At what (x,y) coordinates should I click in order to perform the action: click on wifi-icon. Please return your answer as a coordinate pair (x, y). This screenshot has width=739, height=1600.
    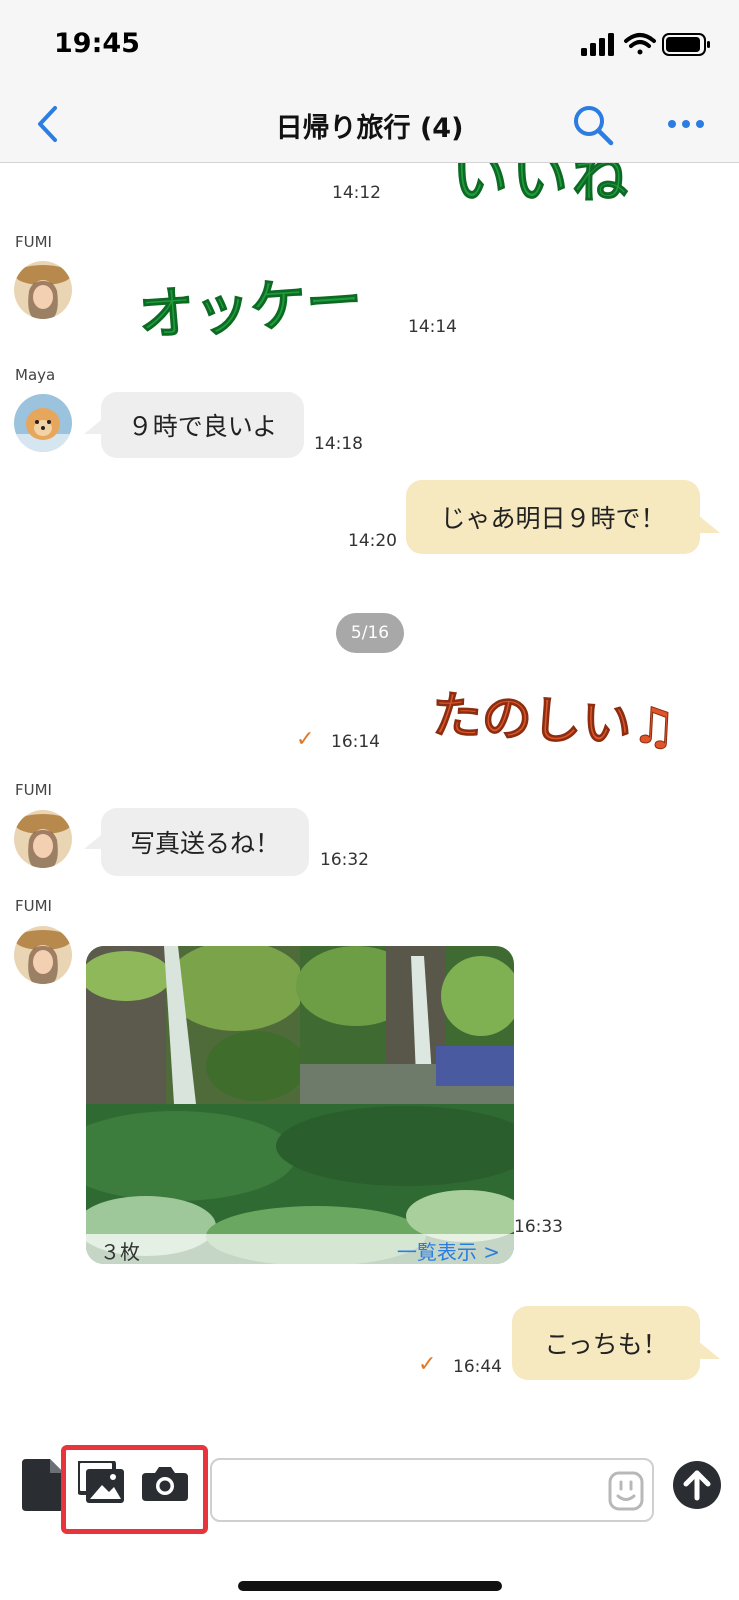
    Looking at the image, I should click on (640, 44).